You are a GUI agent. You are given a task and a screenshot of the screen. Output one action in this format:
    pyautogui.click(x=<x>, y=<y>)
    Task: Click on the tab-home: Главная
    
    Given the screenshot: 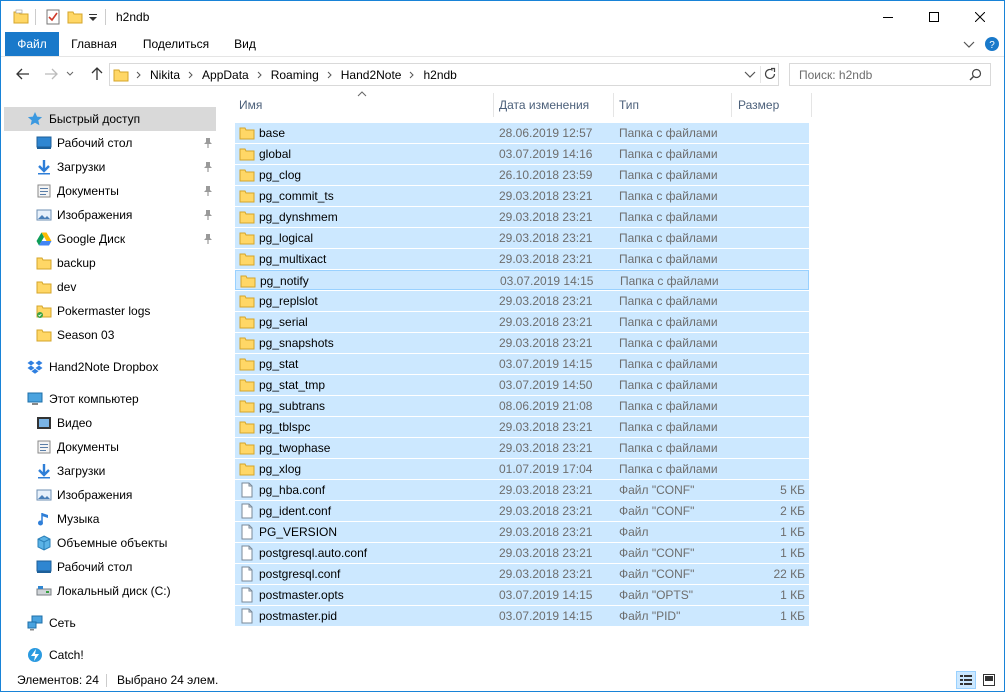 What is the action you would take?
    pyautogui.click(x=94, y=44)
    